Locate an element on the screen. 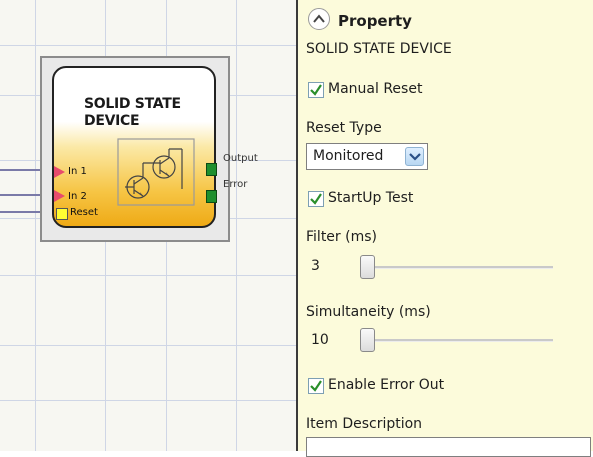 Image resolution: width=593 pixels, height=457 pixels. chevron-up-icon is located at coordinates (319, 18).